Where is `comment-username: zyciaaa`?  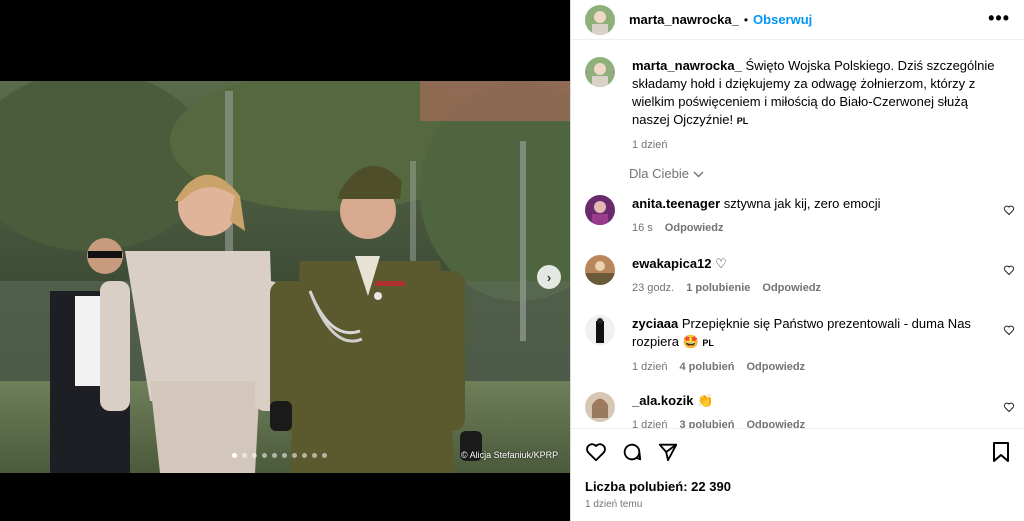
comment-username: zyciaaa is located at coordinates (655, 323).